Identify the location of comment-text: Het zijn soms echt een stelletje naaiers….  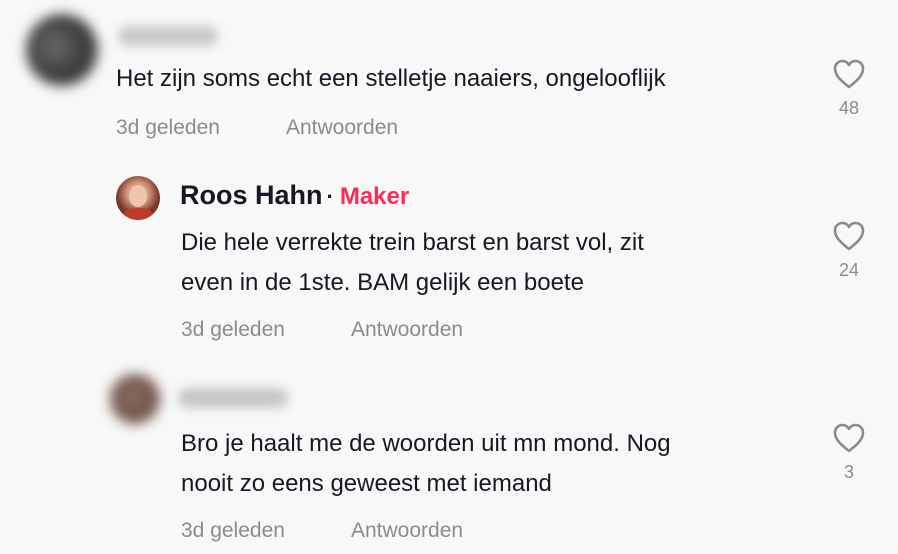
(391, 78).